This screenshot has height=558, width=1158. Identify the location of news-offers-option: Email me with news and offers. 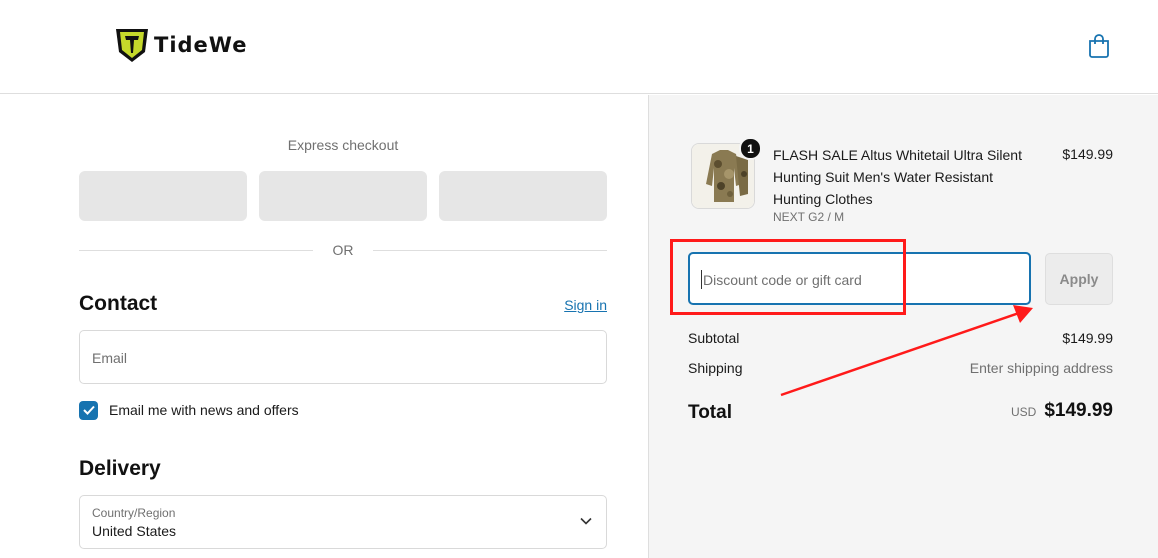
(189, 410).